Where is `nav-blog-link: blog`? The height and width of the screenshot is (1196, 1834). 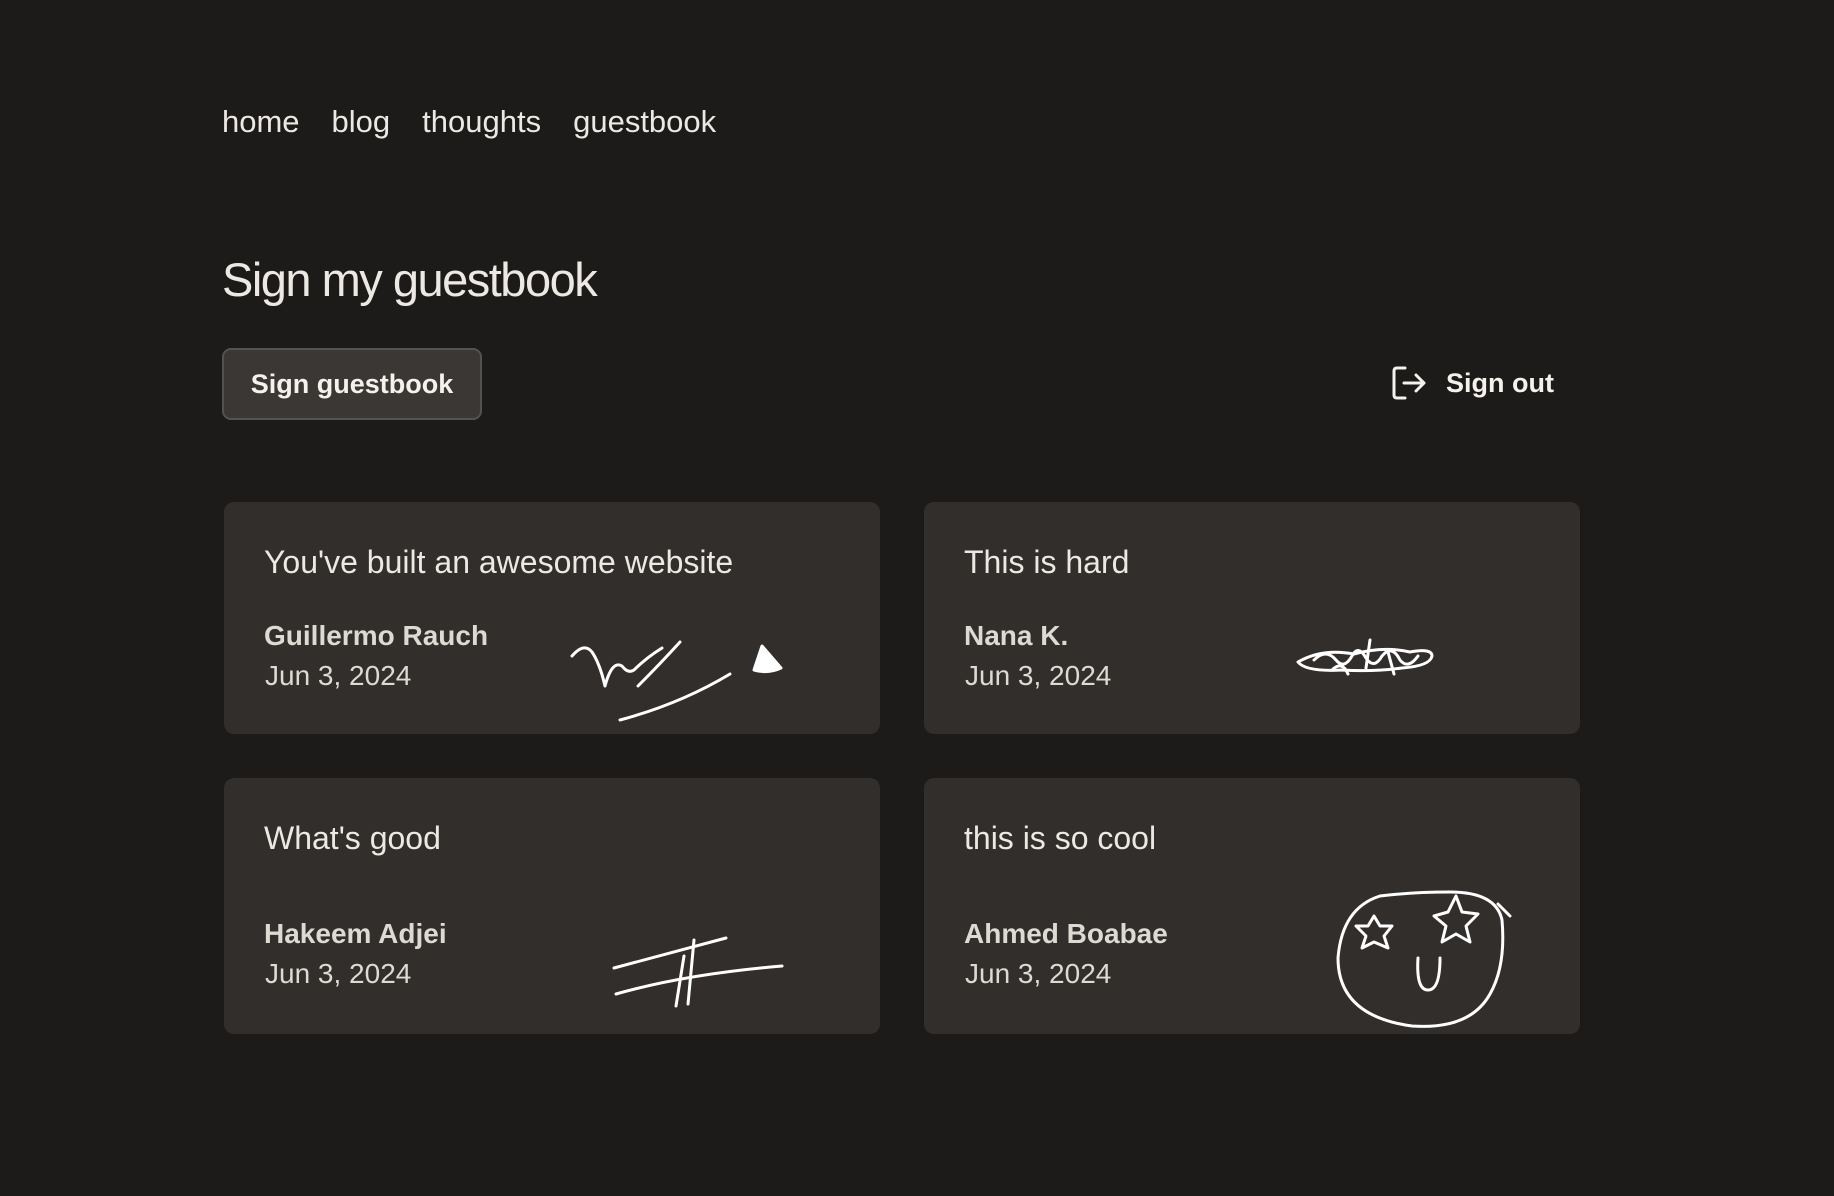 nav-blog-link: blog is located at coordinates (361, 122).